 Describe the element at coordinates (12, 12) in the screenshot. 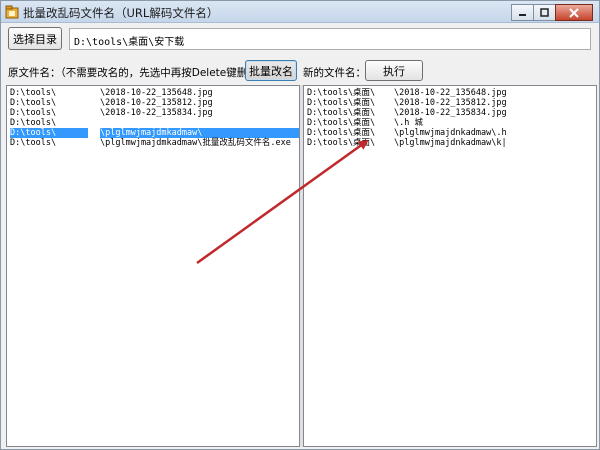

I see `app-icon` at that location.